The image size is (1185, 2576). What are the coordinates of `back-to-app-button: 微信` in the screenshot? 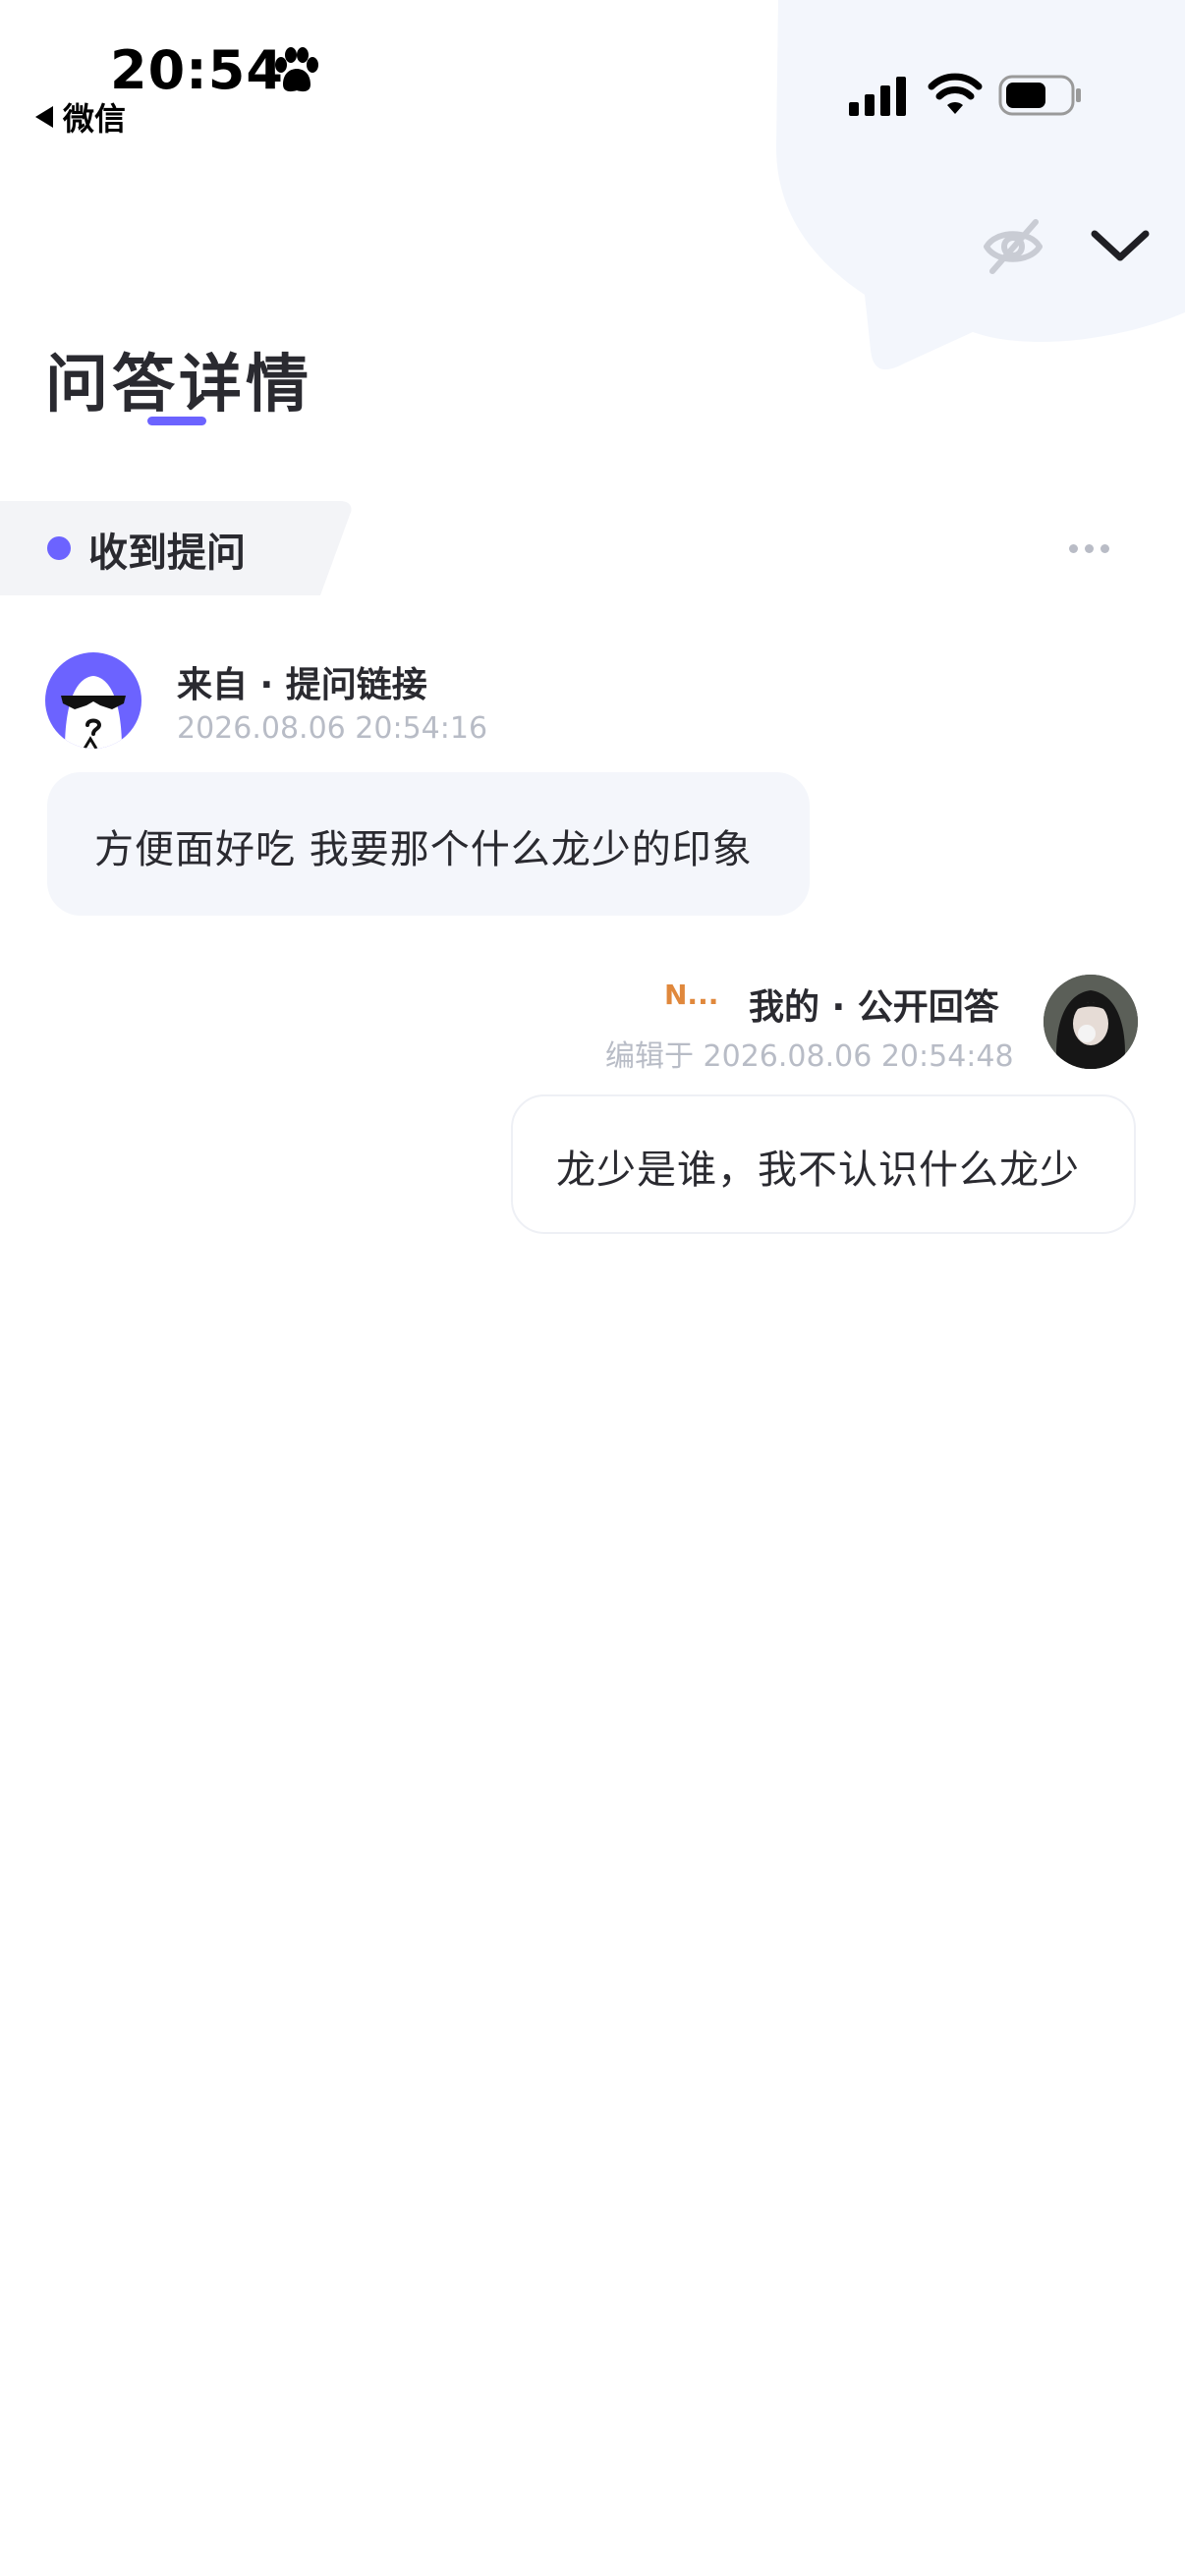 It's located at (81, 117).